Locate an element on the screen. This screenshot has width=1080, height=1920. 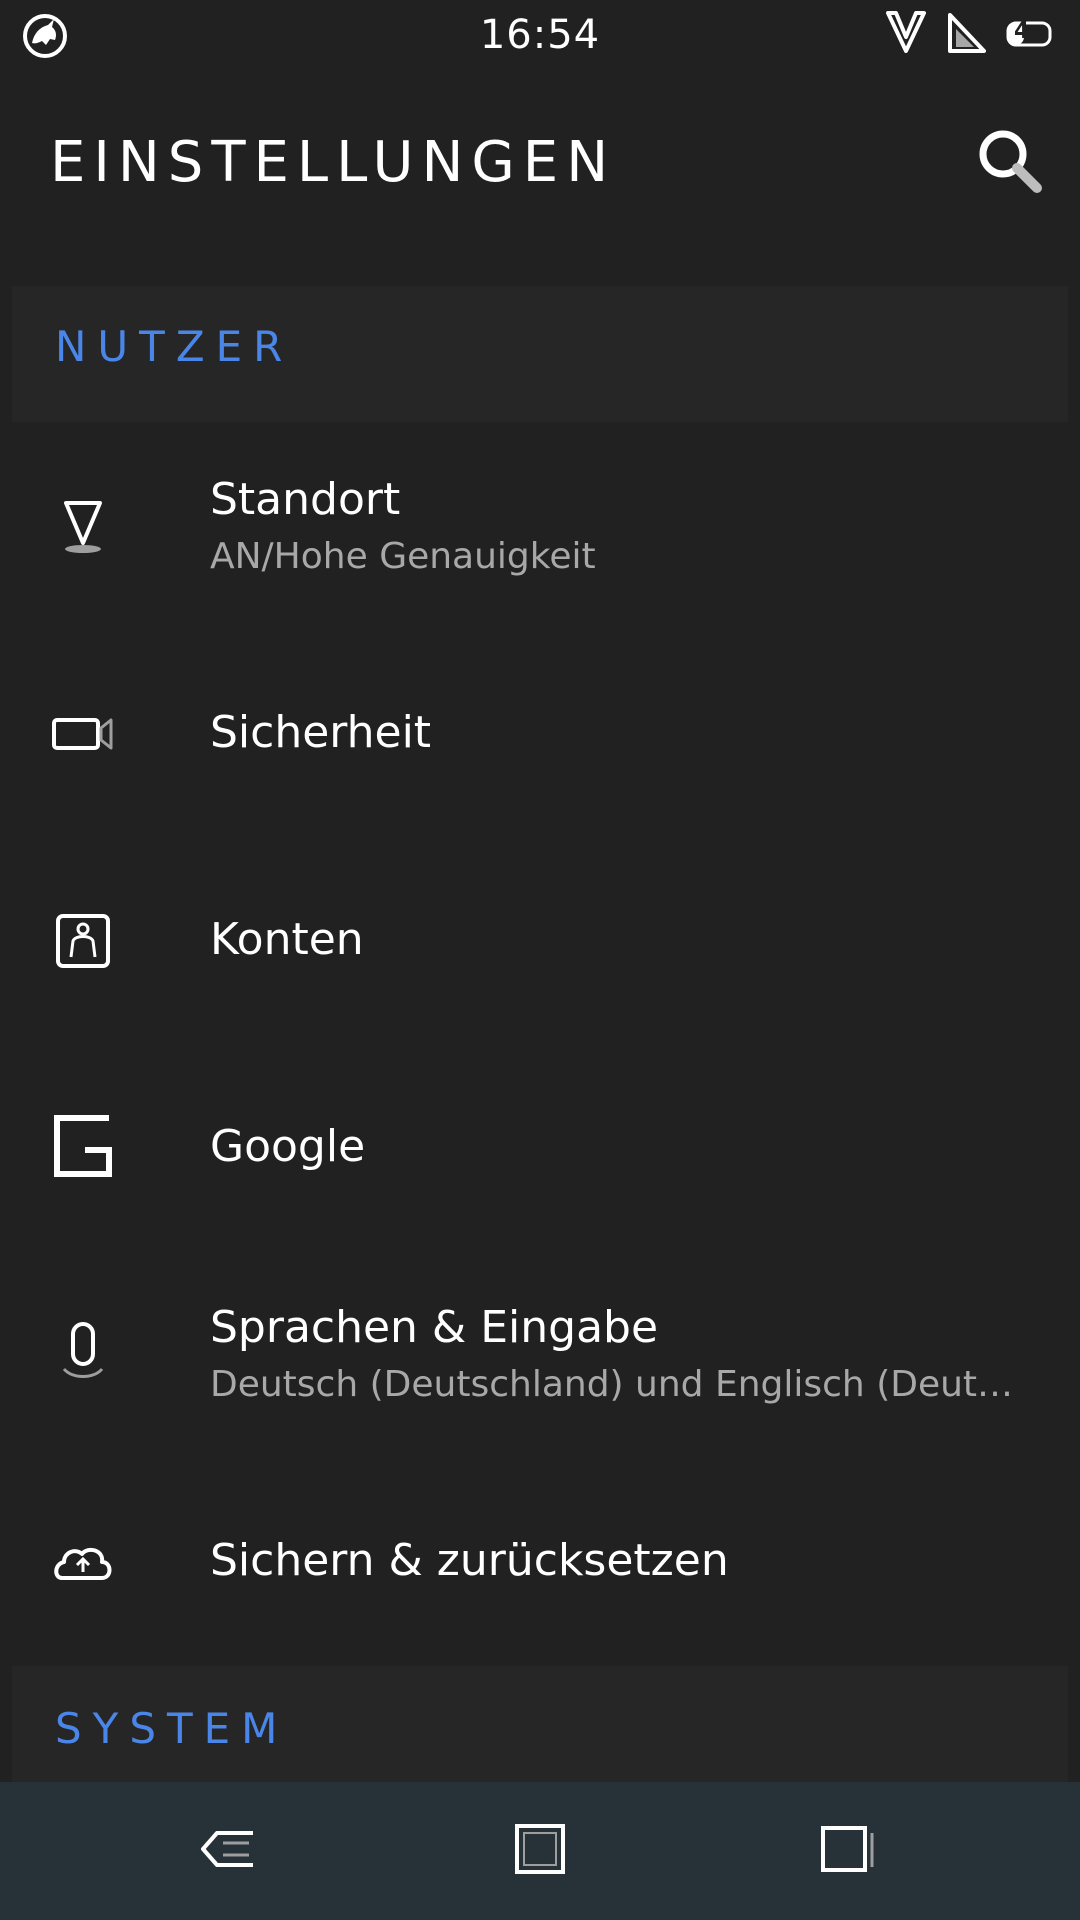
settings-item-google: Google is located at coordinates (540, 1148).